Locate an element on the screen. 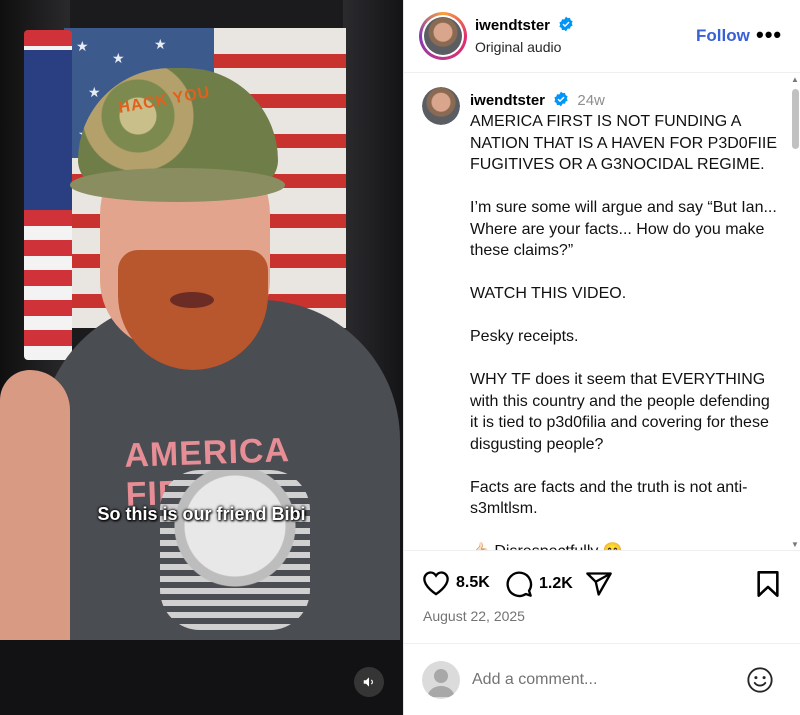  author-avatar is located at coordinates (443, 36).